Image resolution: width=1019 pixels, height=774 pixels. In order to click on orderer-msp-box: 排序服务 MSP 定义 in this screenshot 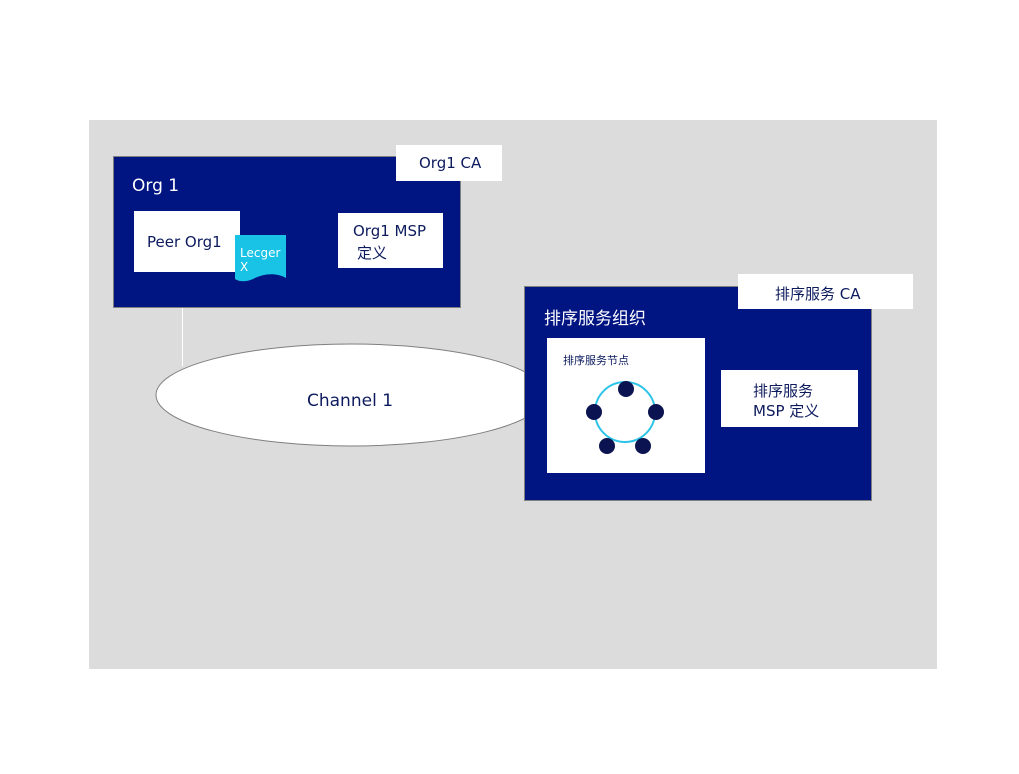, I will do `click(789, 398)`.